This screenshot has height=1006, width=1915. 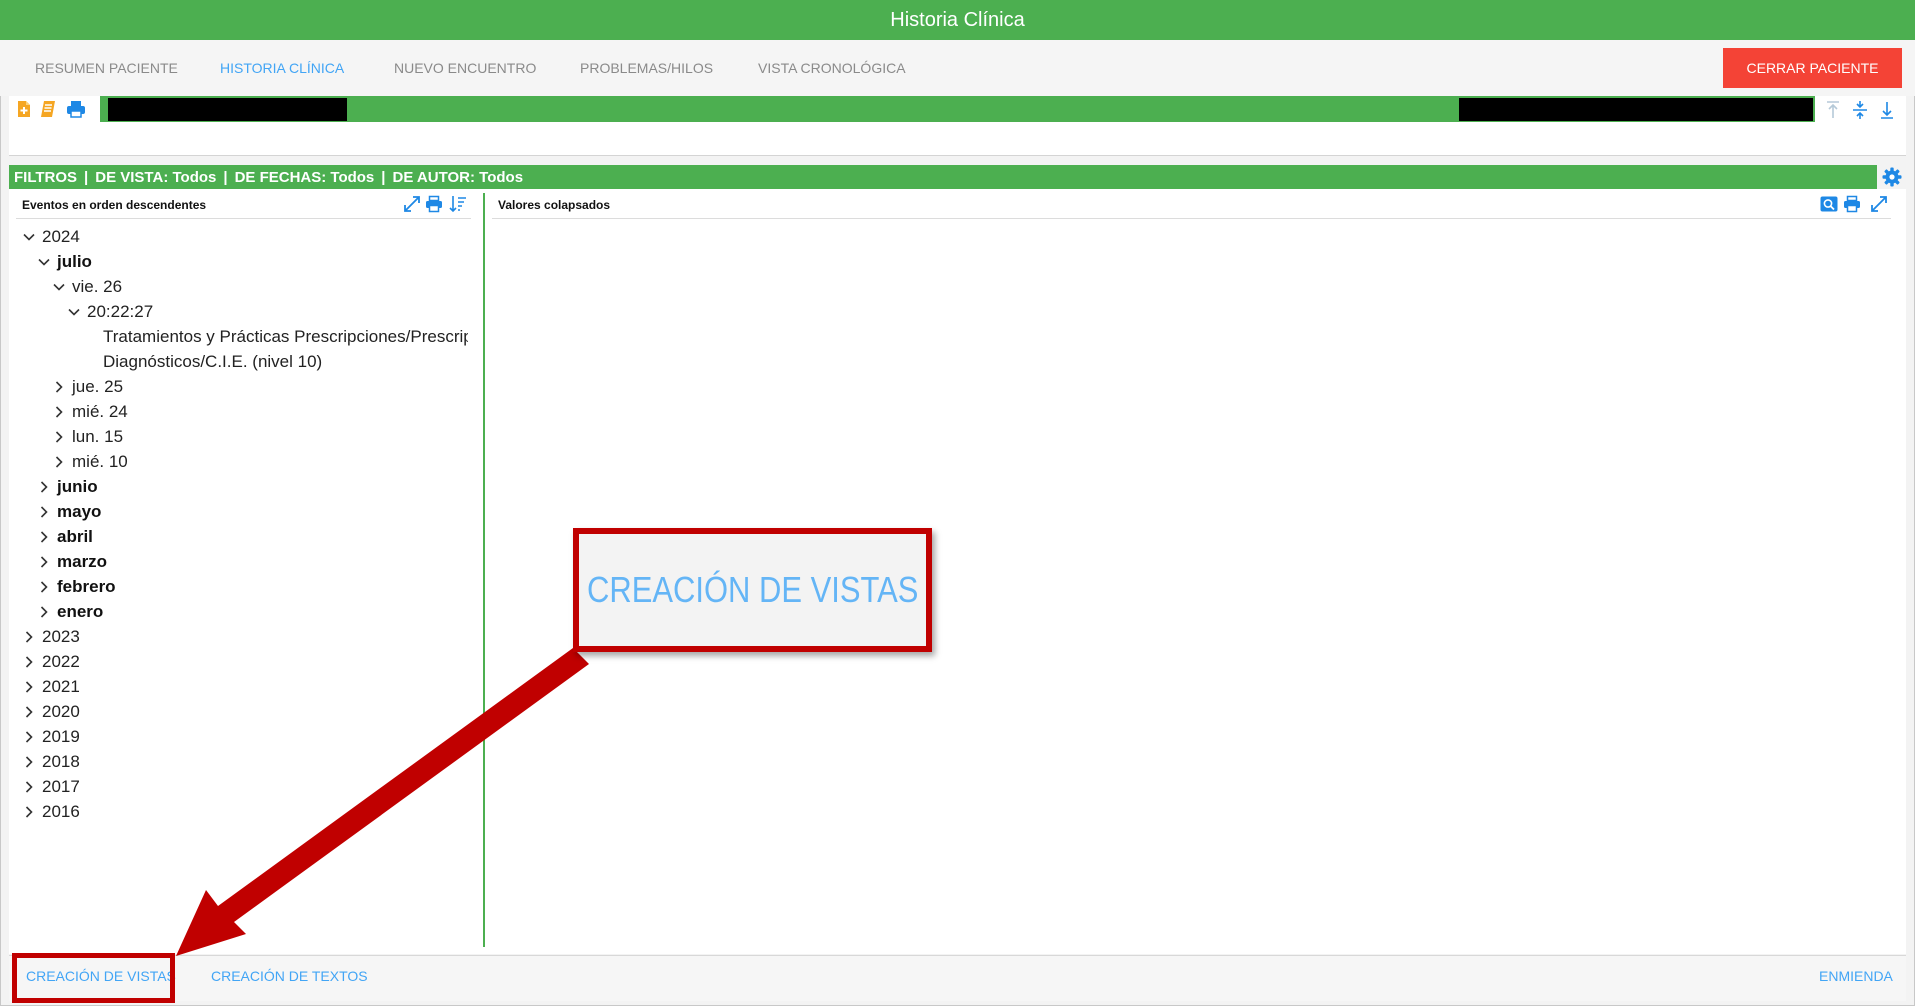 What do you see at coordinates (100, 411) in the screenshot?
I see `tree-node-label: mié. 24` at bounding box center [100, 411].